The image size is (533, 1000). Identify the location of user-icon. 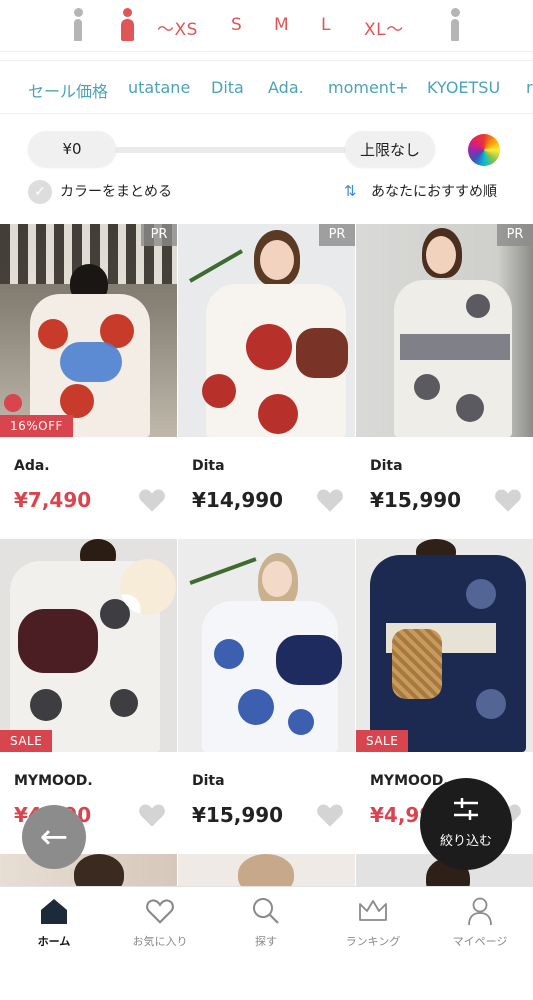
(480, 911).